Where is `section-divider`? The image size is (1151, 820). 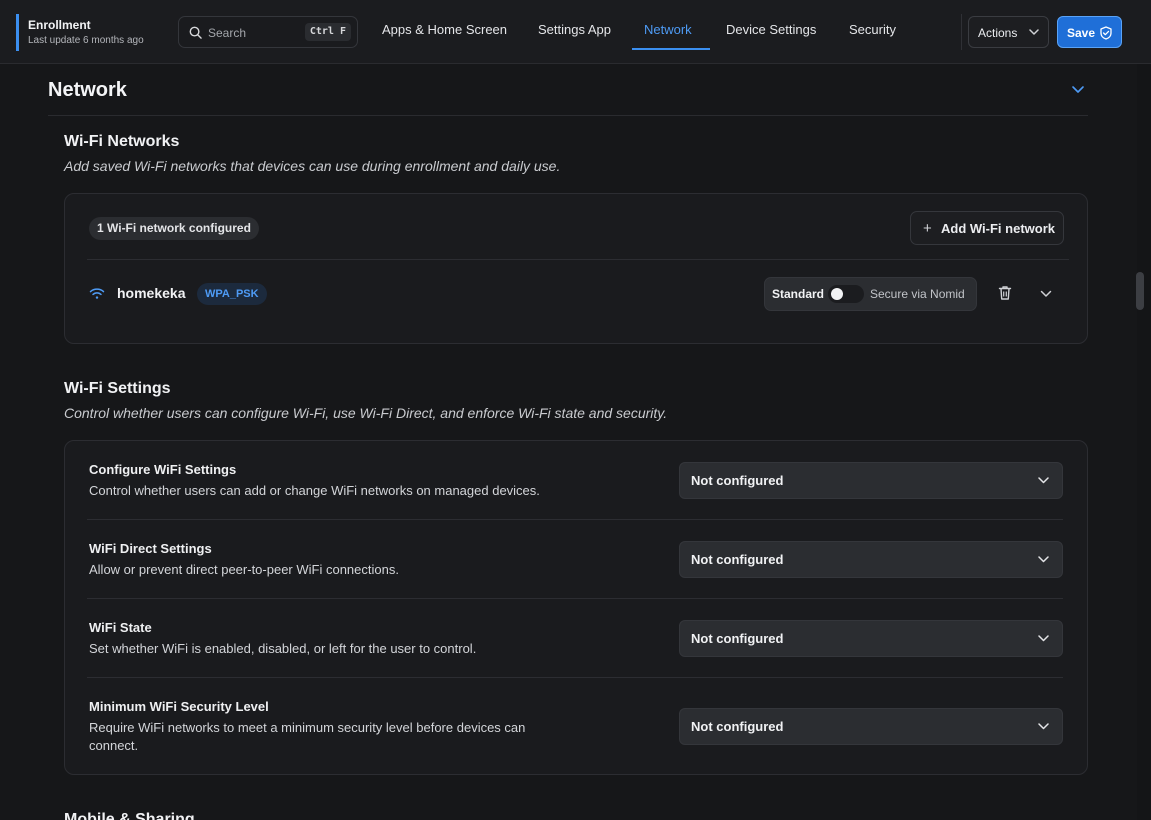
section-divider is located at coordinates (568, 115).